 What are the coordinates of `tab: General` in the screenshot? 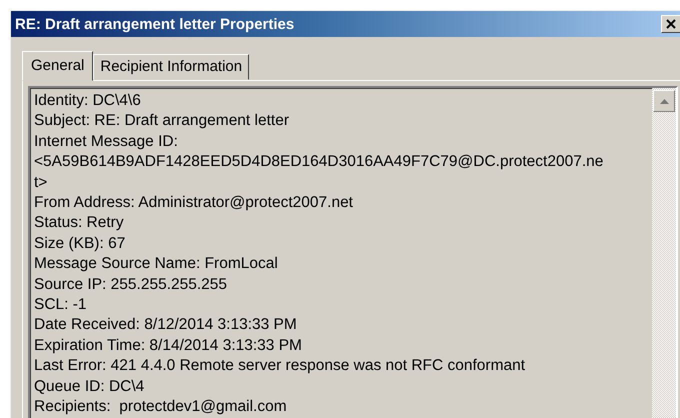 It's located at (58, 66).